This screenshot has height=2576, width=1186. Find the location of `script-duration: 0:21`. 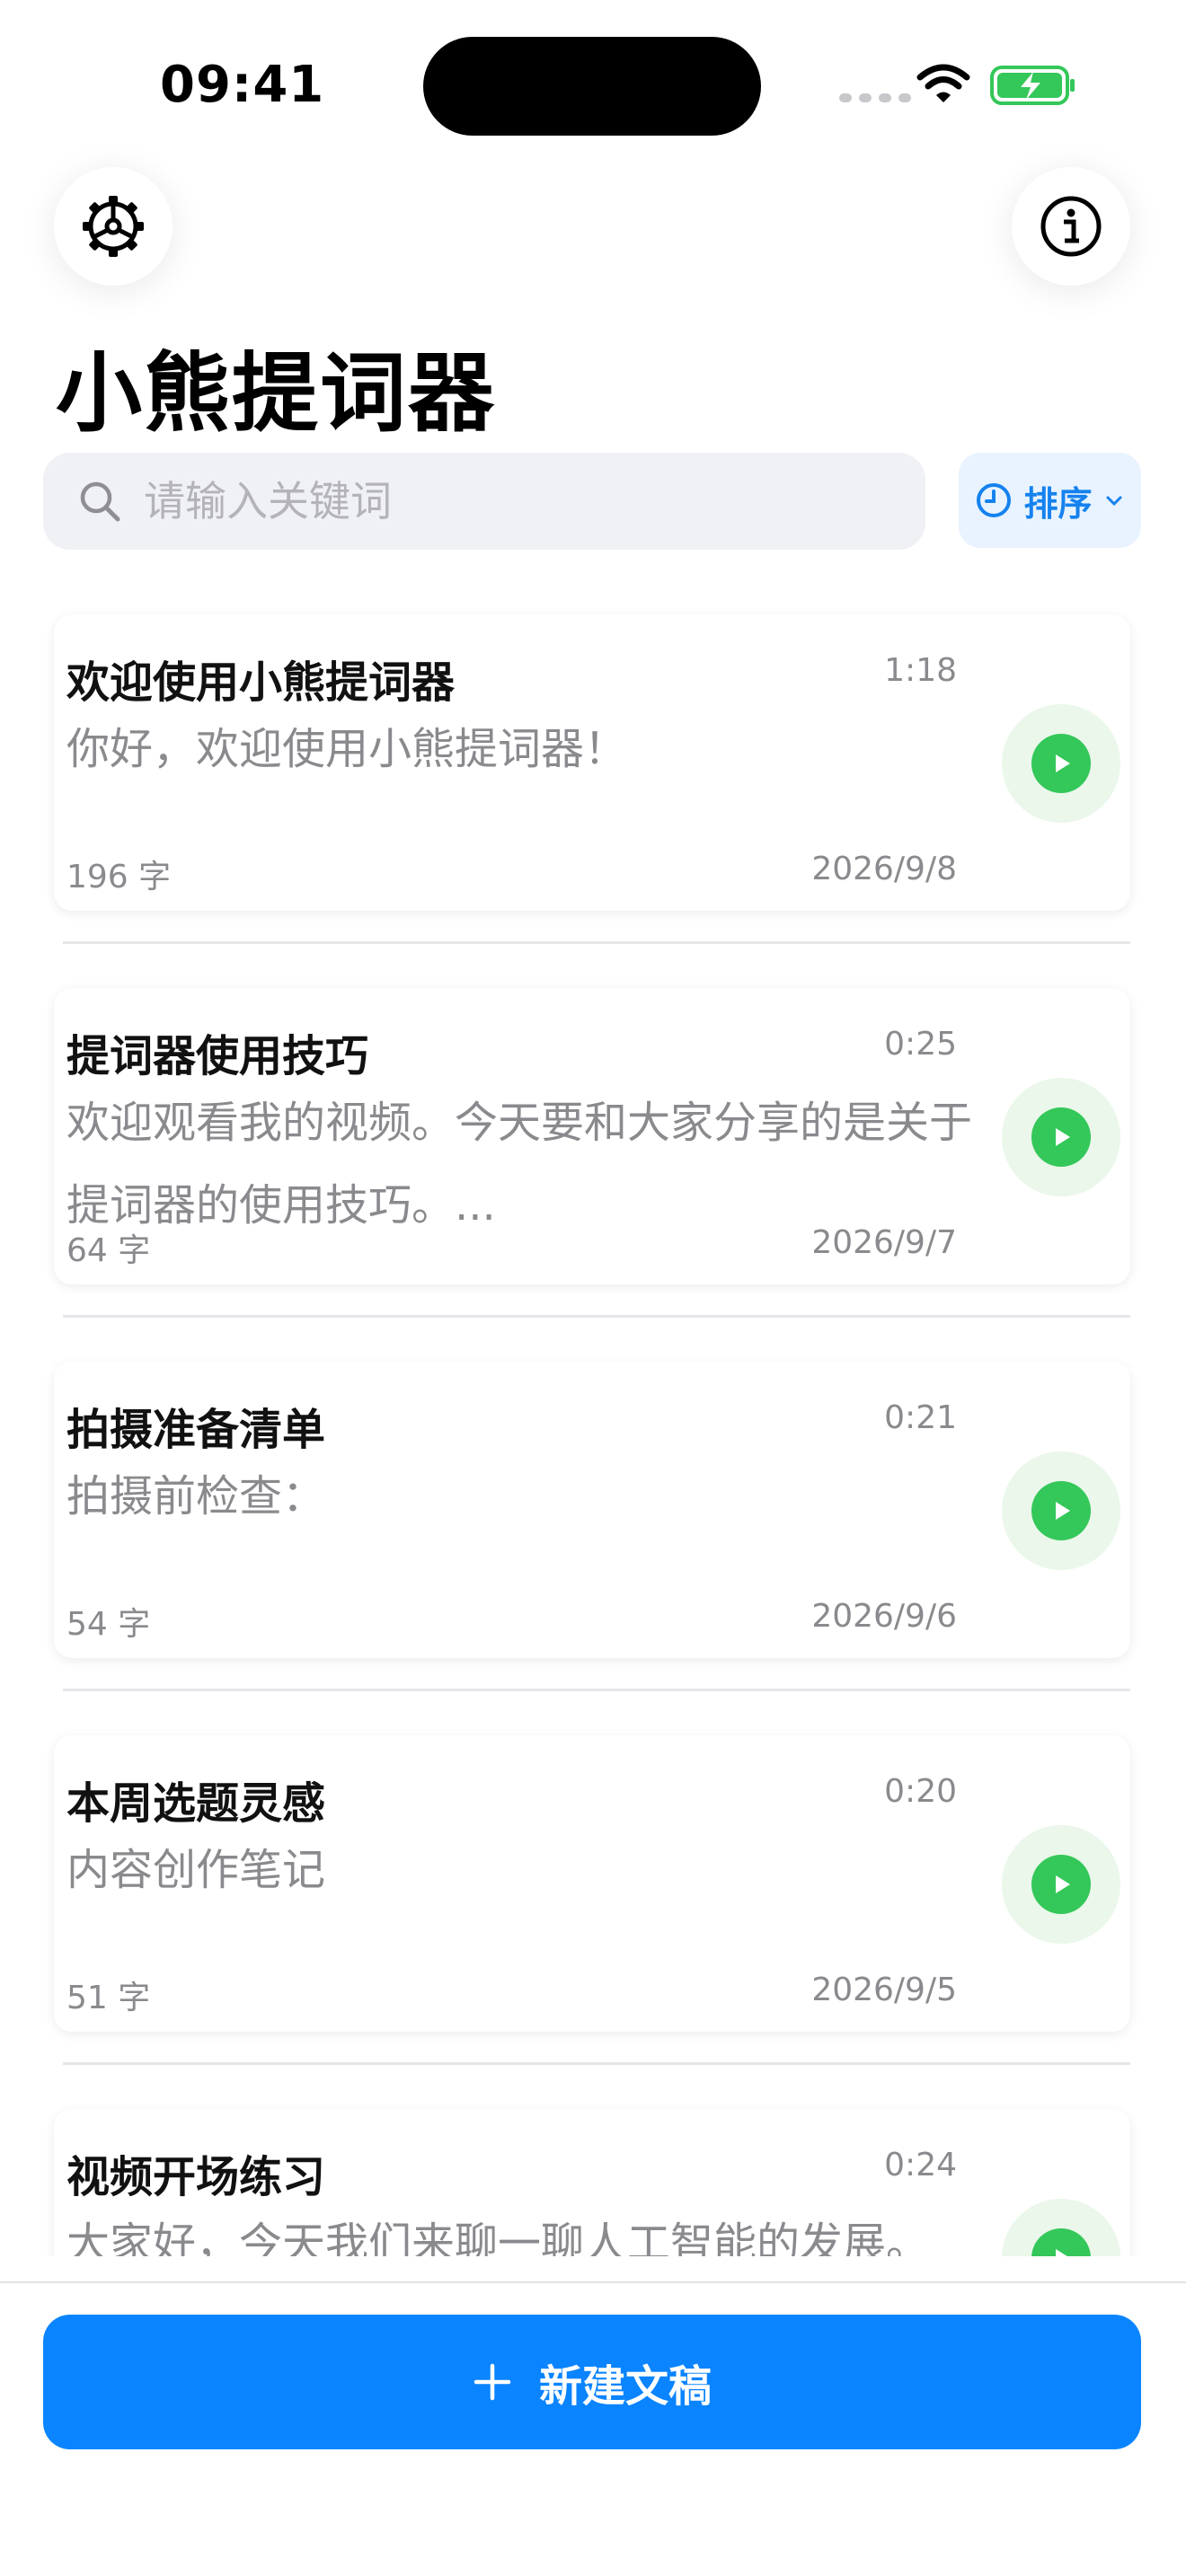

script-duration: 0:21 is located at coordinates (920, 1417).